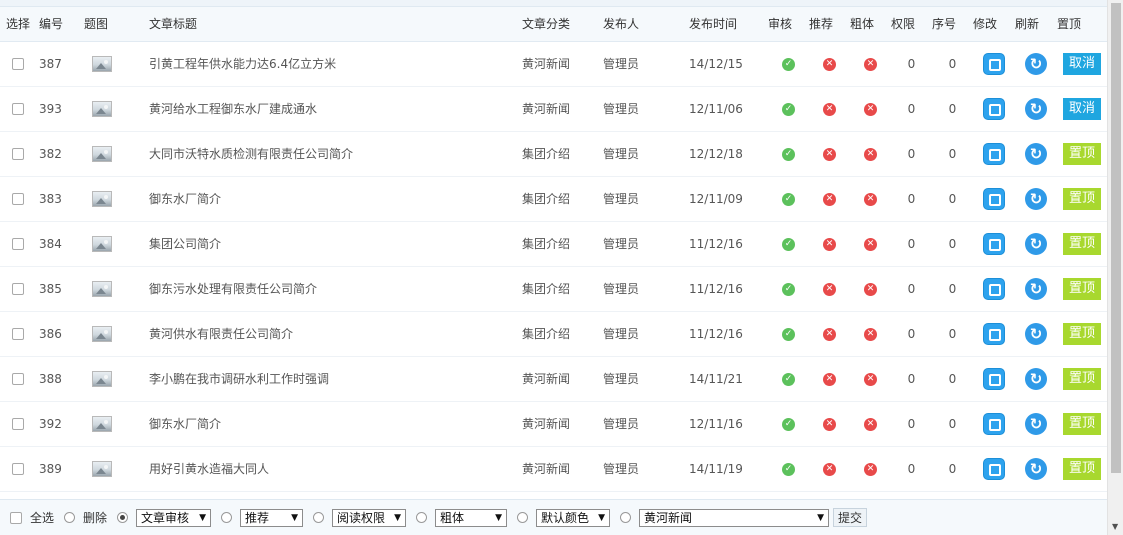  What do you see at coordinates (233, 109) in the screenshot?
I see `row-title-link: 黄河给水工程御东水厂建成通水` at bounding box center [233, 109].